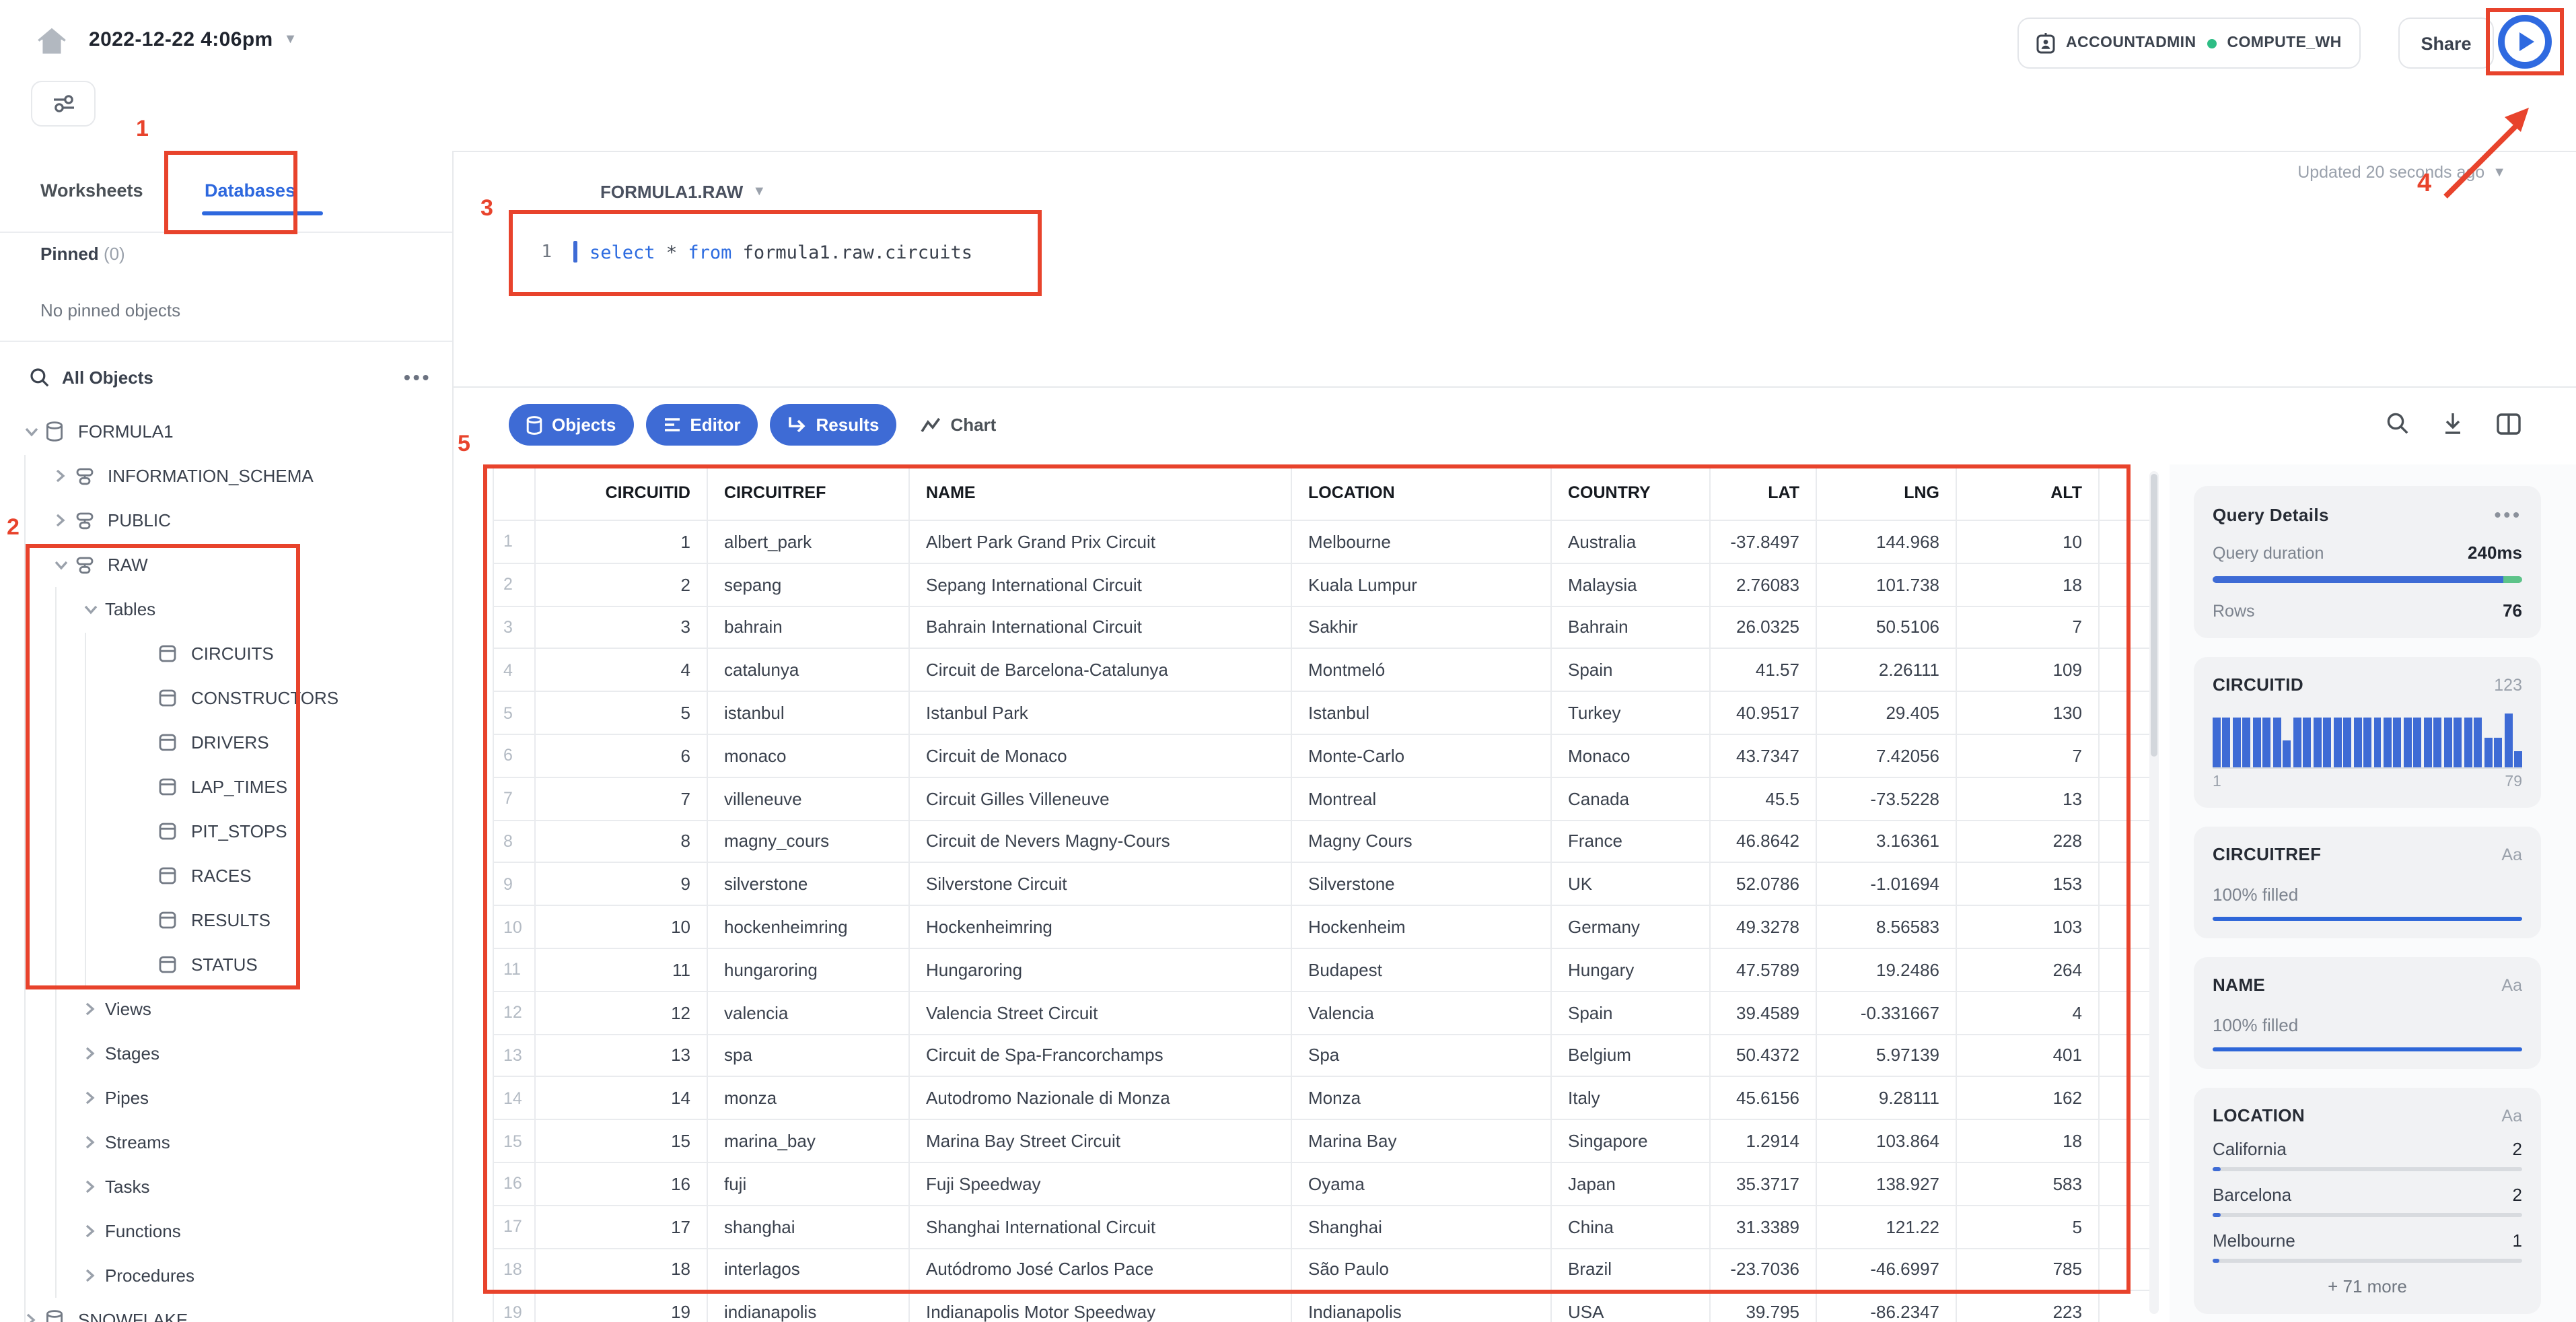 The width and height of the screenshot is (2576, 1322). I want to click on table-cell: -37.8497, so click(1764, 542).